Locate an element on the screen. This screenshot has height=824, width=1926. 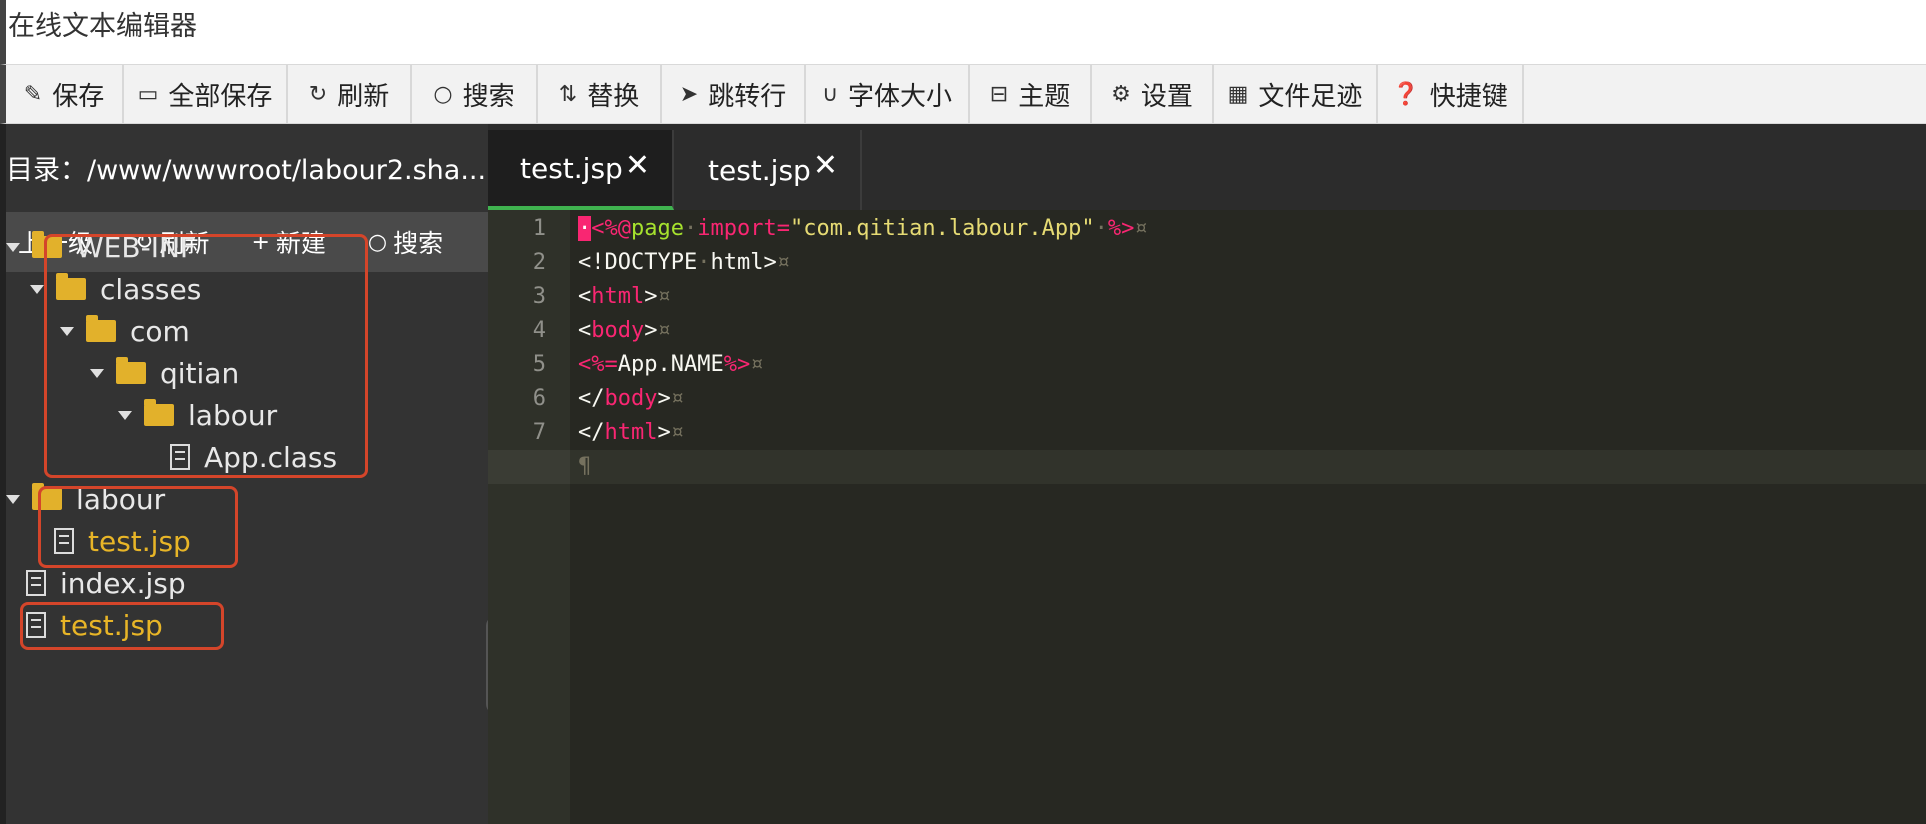
toolbar-theme-button: ⊟ 主题 is located at coordinates (1031, 94).